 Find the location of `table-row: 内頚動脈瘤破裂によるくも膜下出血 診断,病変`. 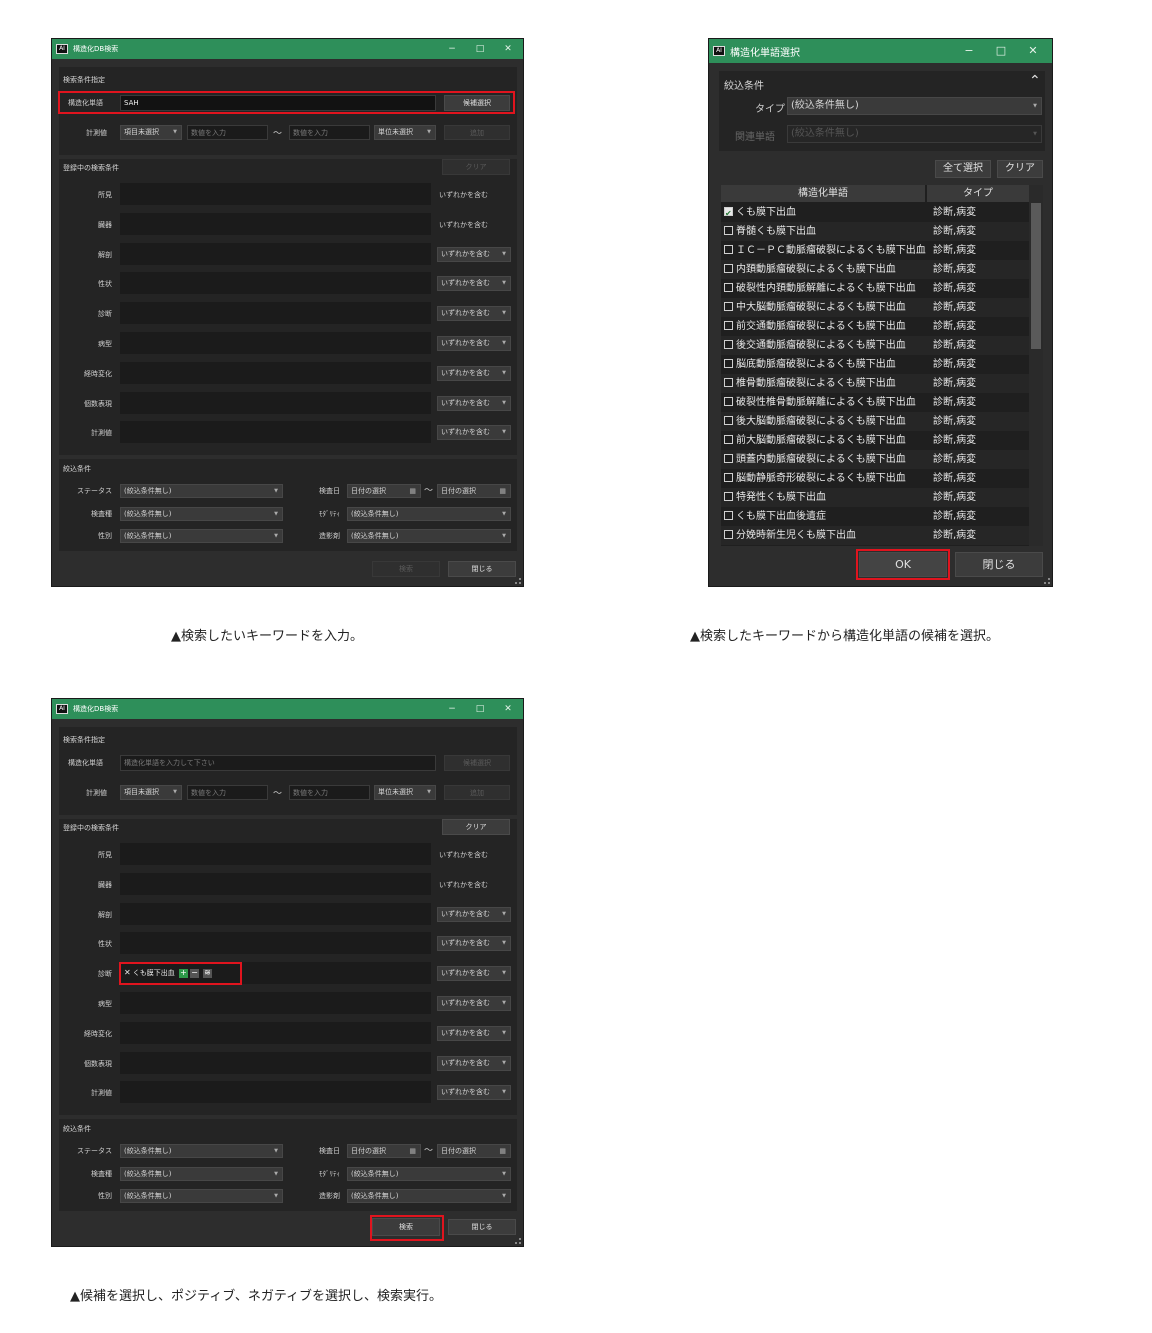

table-row: 内頚動脈瘤破裂によるくも膜下出血 診断,病変 is located at coordinates (875, 269).